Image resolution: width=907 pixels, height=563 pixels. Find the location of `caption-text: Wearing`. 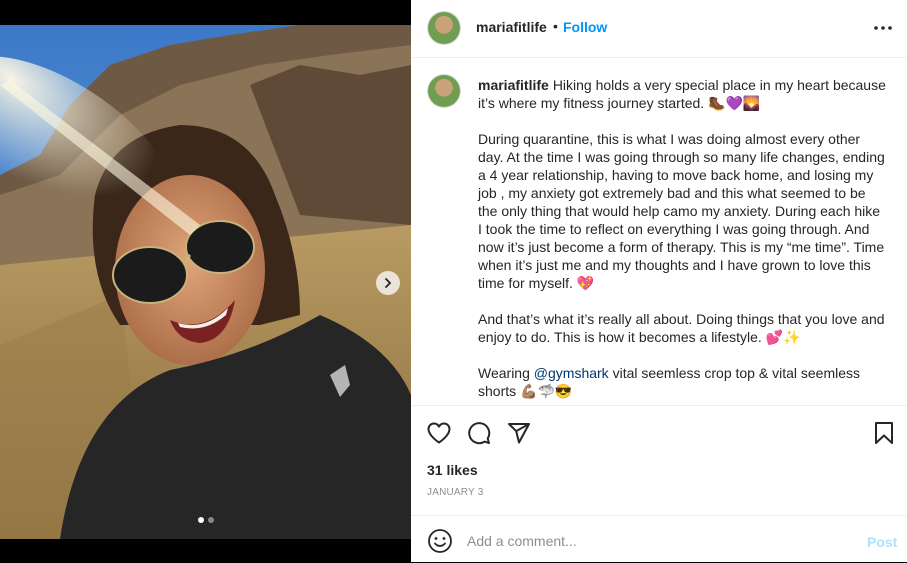

caption-text: Wearing is located at coordinates (506, 373).